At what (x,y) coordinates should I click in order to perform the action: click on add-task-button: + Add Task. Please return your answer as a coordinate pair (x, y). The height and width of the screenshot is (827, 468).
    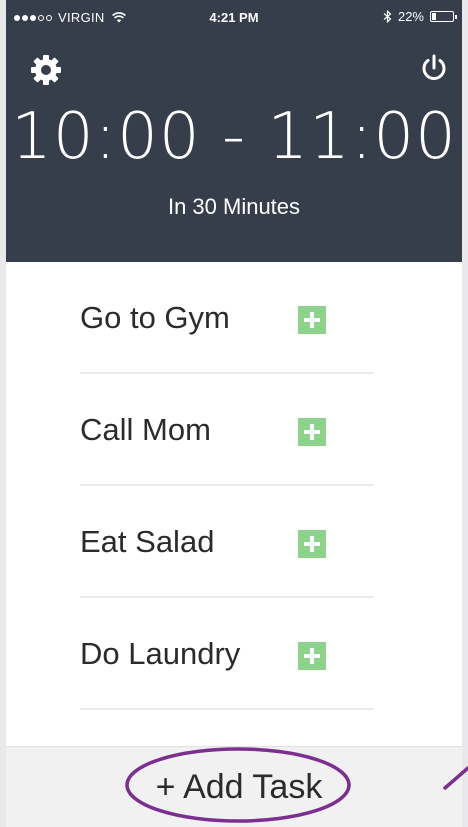
    Looking at the image, I should click on (239, 787).